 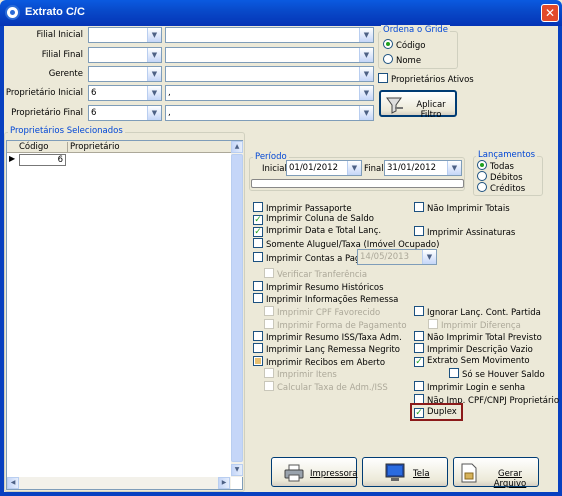 What do you see at coordinates (472, 362) in the screenshot?
I see `opt-extrato-sem-movimento: ✓ Extrato Sem Movimento` at bounding box center [472, 362].